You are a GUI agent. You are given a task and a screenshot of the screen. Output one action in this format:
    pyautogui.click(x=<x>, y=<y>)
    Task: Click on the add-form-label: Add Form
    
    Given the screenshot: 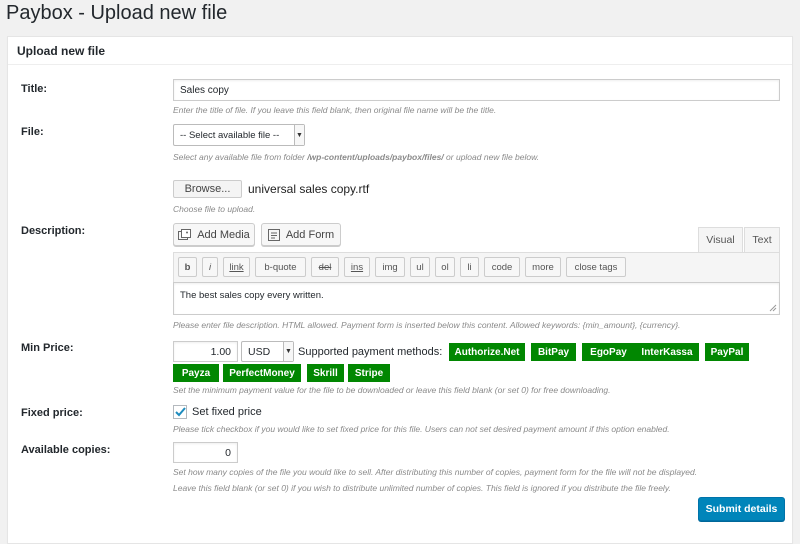 What is the action you would take?
    pyautogui.click(x=310, y=234)
    